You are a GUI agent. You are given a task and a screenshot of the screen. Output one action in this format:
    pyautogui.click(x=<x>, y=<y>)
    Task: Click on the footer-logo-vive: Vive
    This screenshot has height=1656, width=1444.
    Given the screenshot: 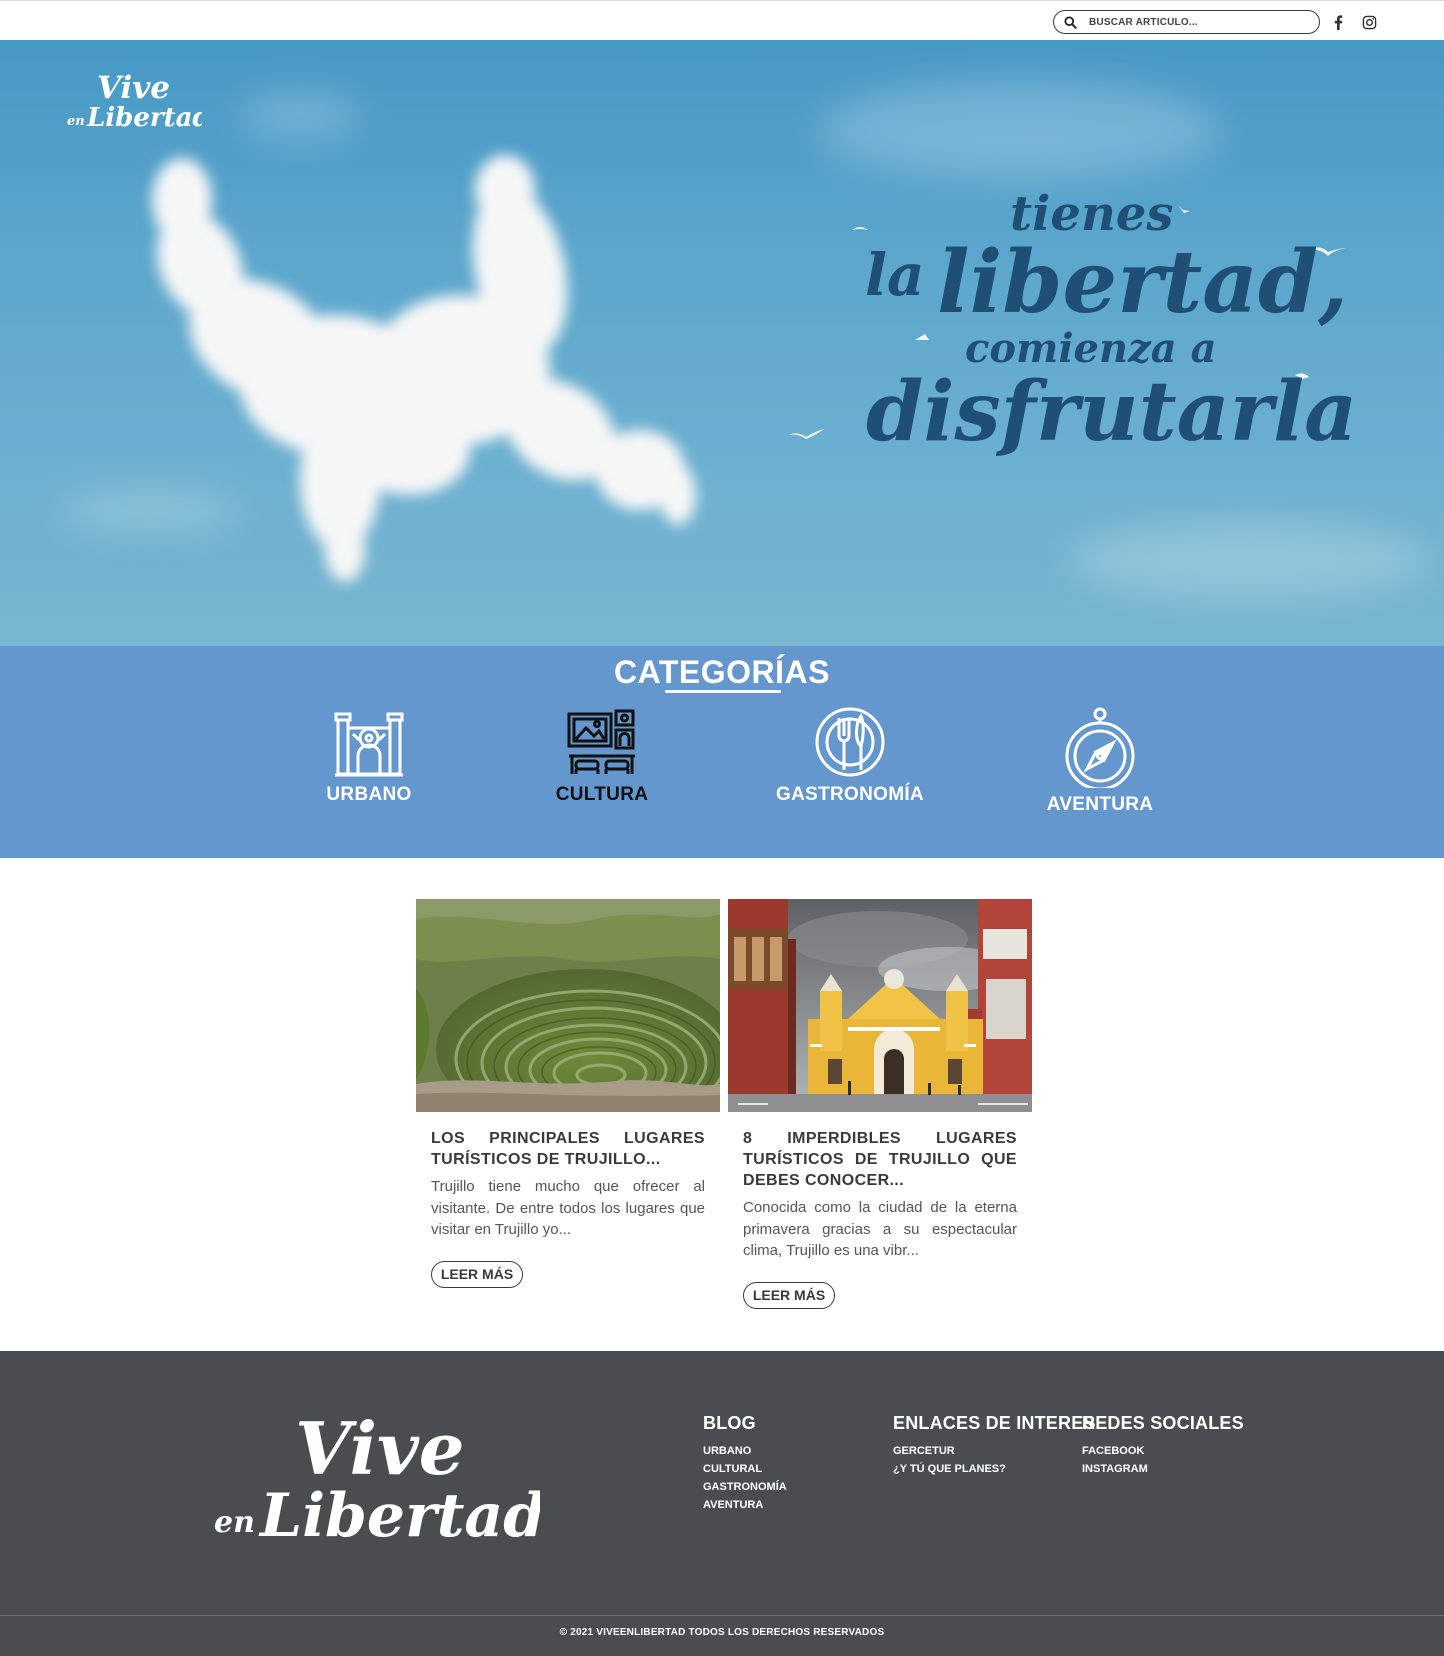 What is the action you would take?
    pyautogui.click(x=380, y=1448)
    